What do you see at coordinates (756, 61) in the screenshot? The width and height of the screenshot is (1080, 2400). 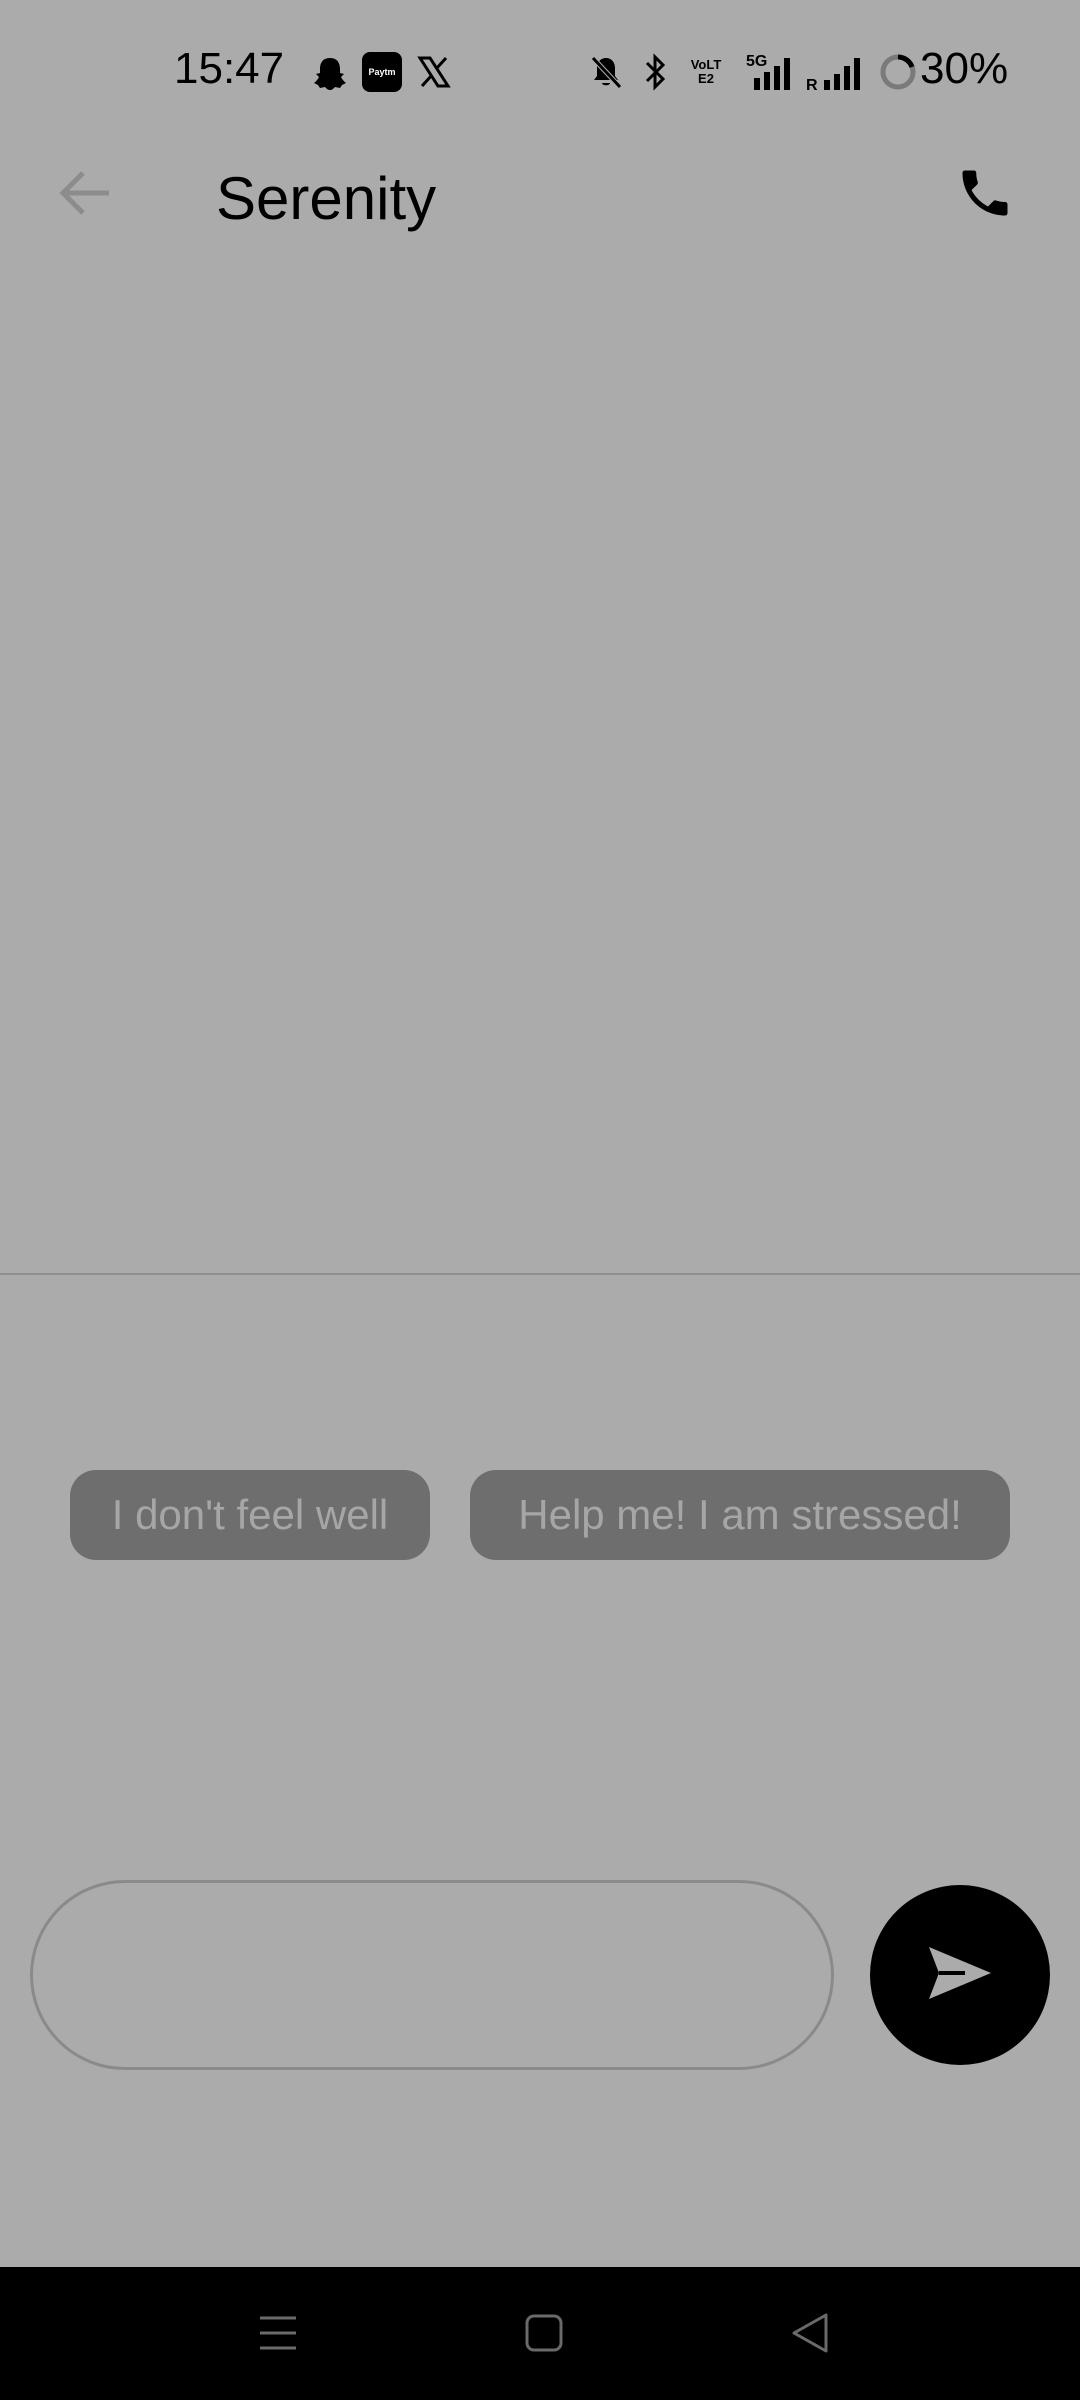 I see `svg-text: 5G` at bounding box center [756, 61].